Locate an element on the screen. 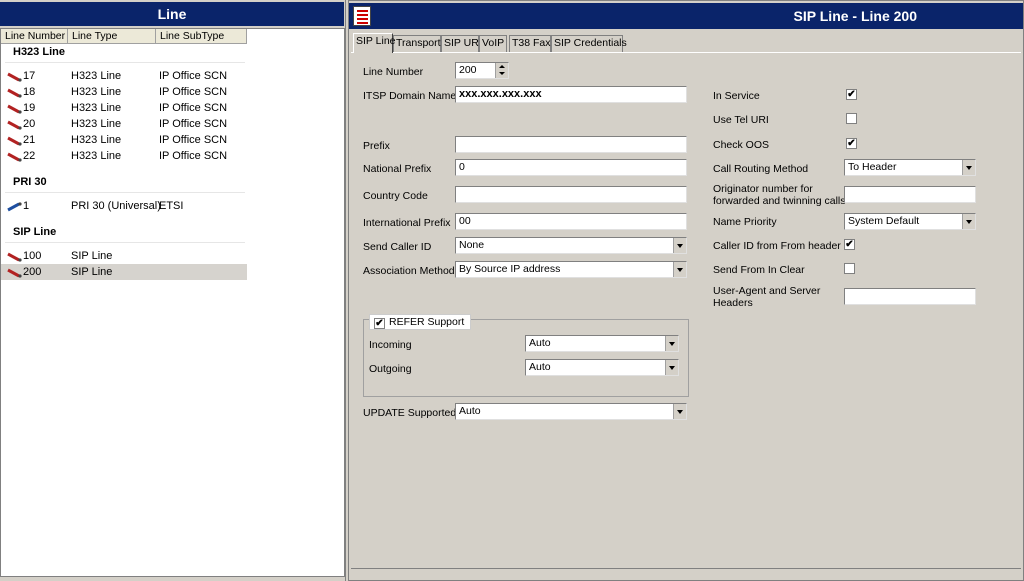  table-row: 22 H323 Line IP Office SCN is located at coordinates (124, 156).